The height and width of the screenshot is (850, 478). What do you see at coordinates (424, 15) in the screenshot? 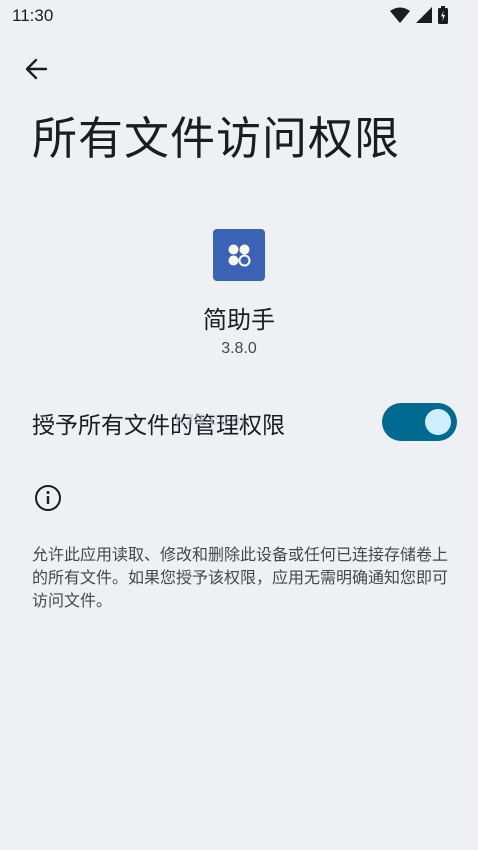
I see `signal-icon` at bounding box center [424, 15].